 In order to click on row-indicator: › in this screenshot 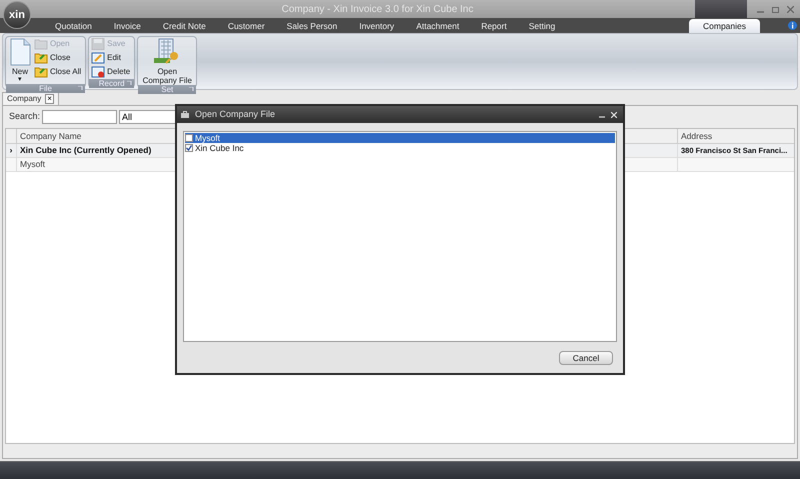, I will do `click(11, 150)`.